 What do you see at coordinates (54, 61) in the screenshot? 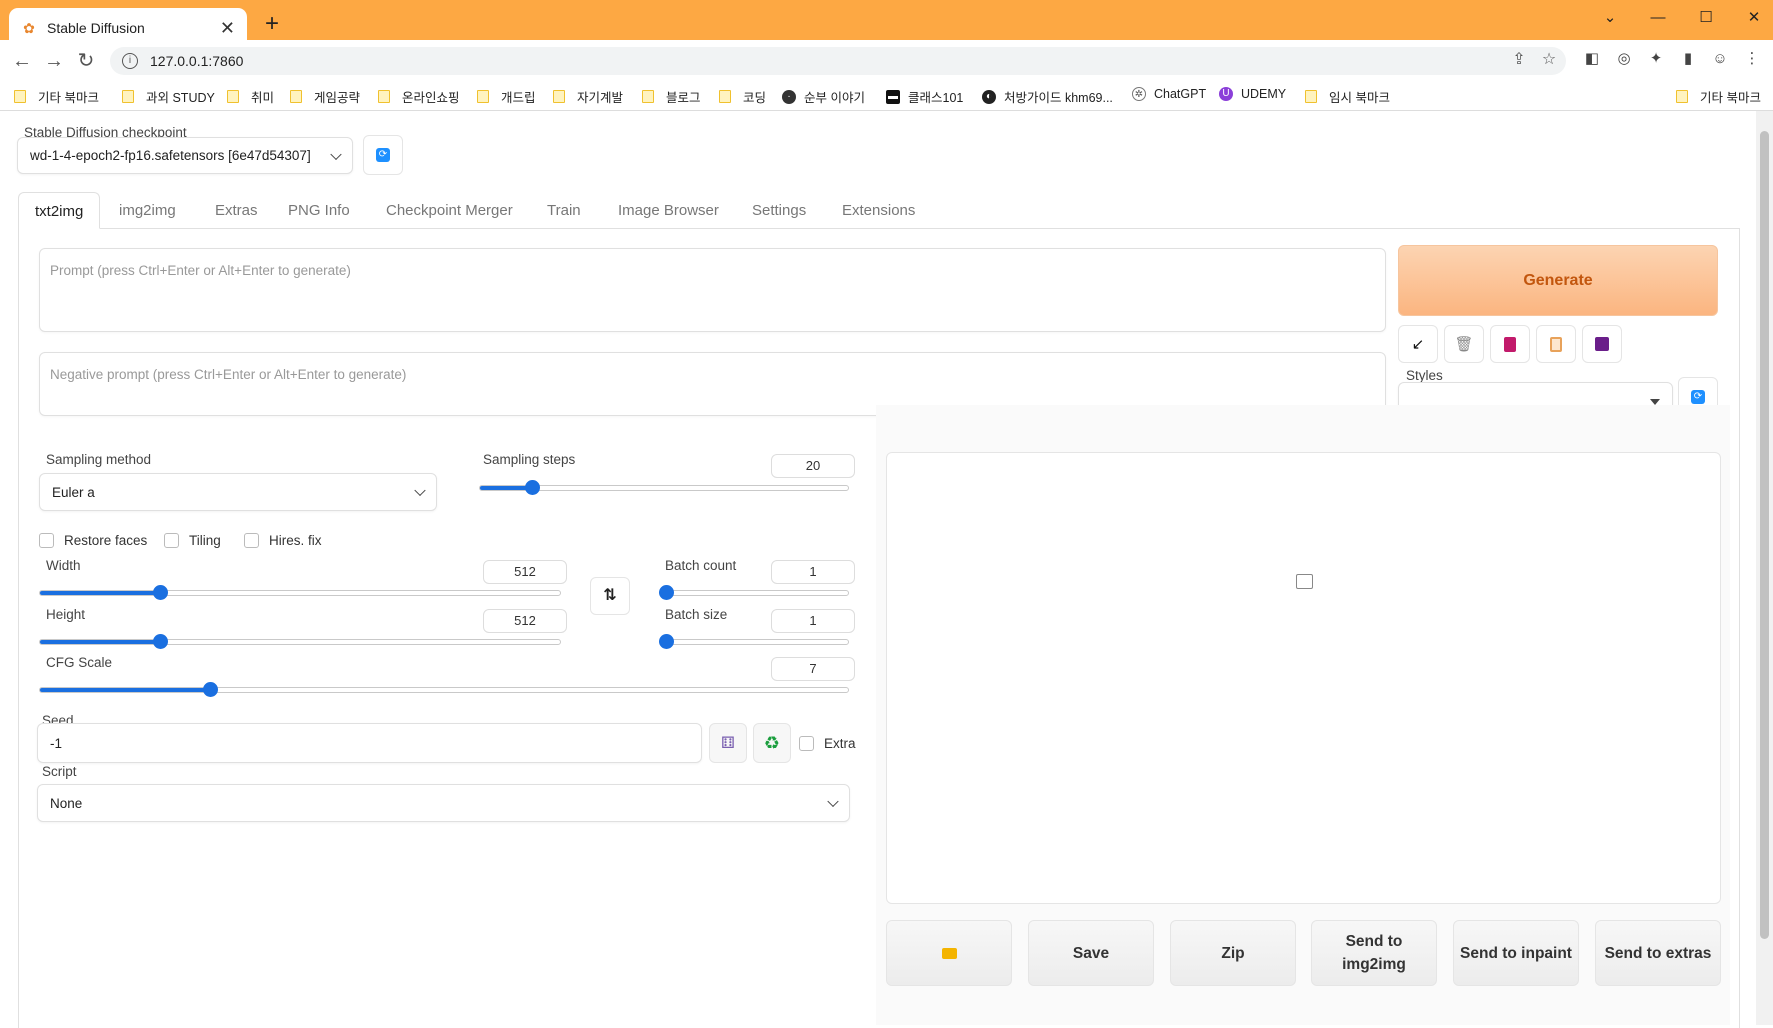
I see `forward-button: →` at bounding box center [54, 61].